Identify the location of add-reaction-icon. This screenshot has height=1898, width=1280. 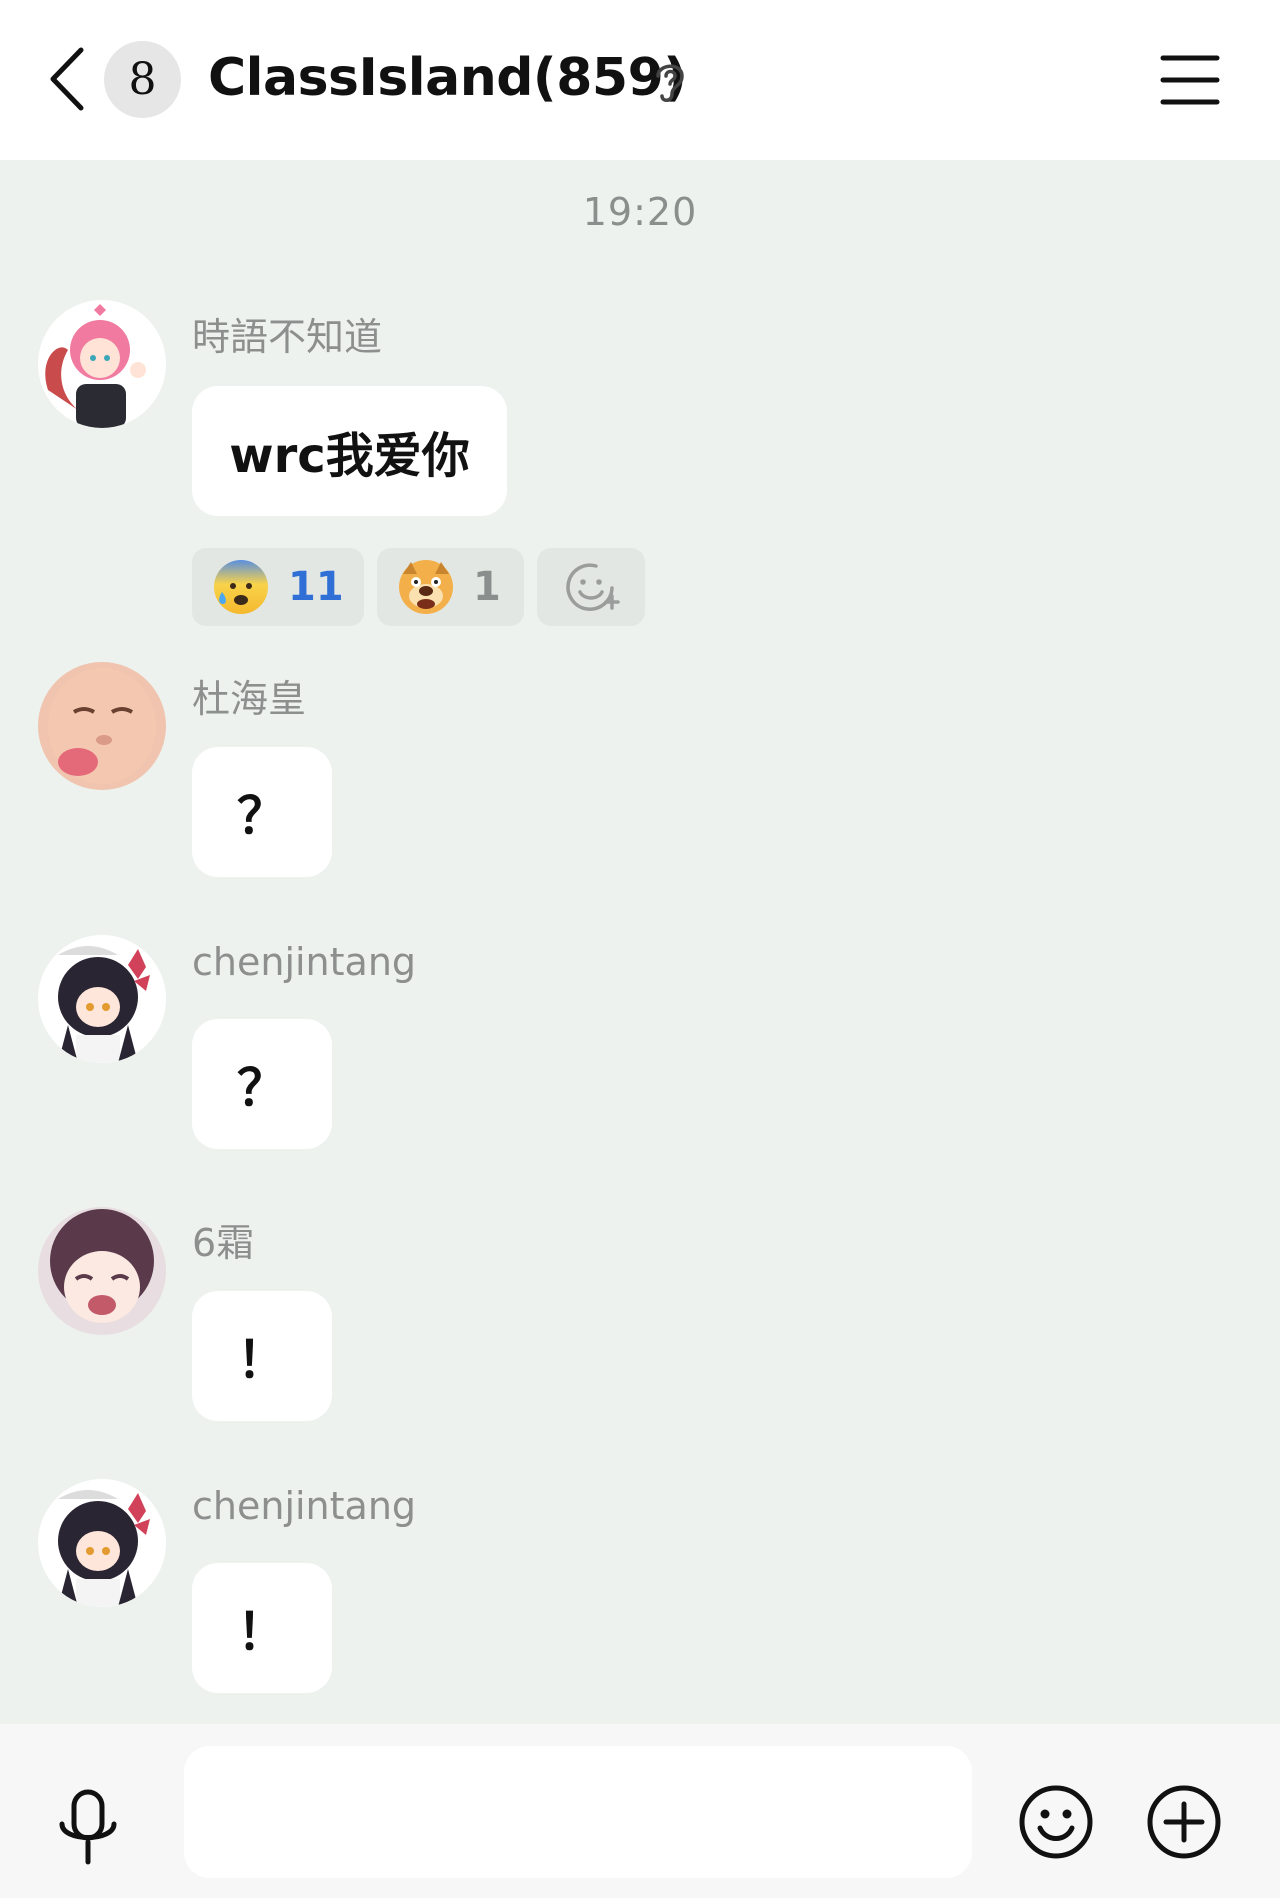
(593, 587).